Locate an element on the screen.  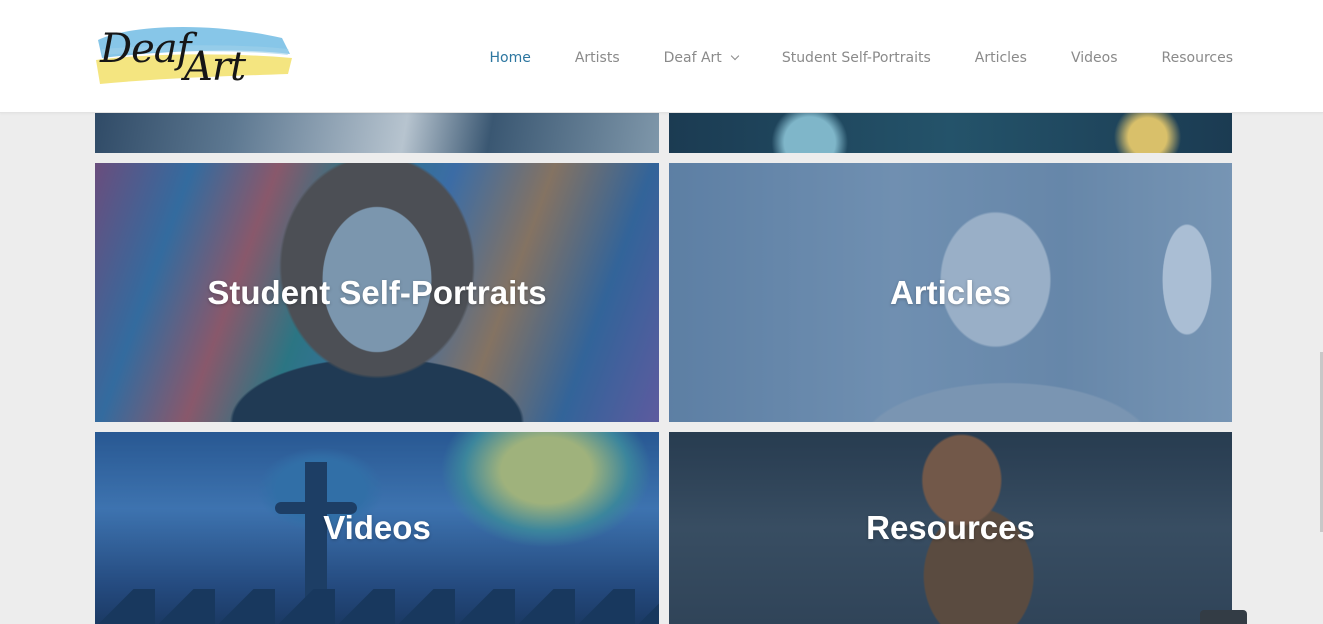
tile-resources: Resources is located at coordinates (950, 528).